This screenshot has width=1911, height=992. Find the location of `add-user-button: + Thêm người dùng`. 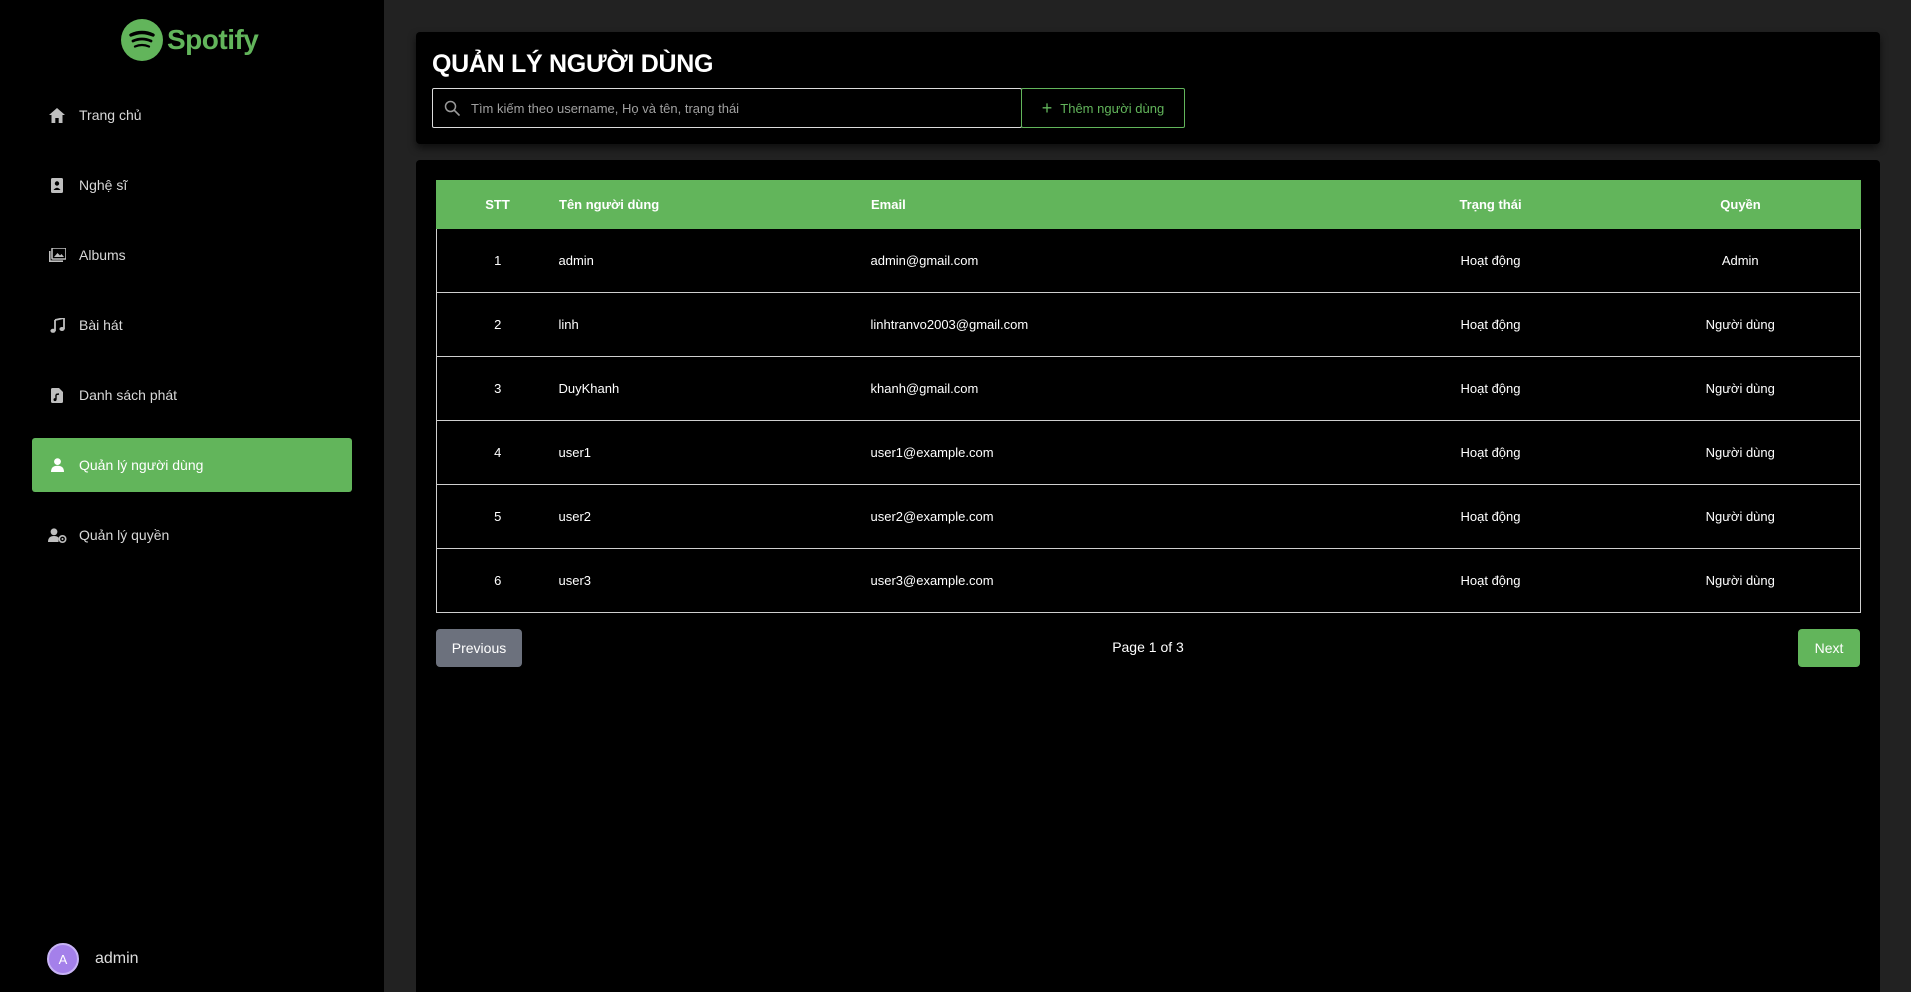

add-user-button: + Thêm người dùng is located at coordinates (1103, 108).